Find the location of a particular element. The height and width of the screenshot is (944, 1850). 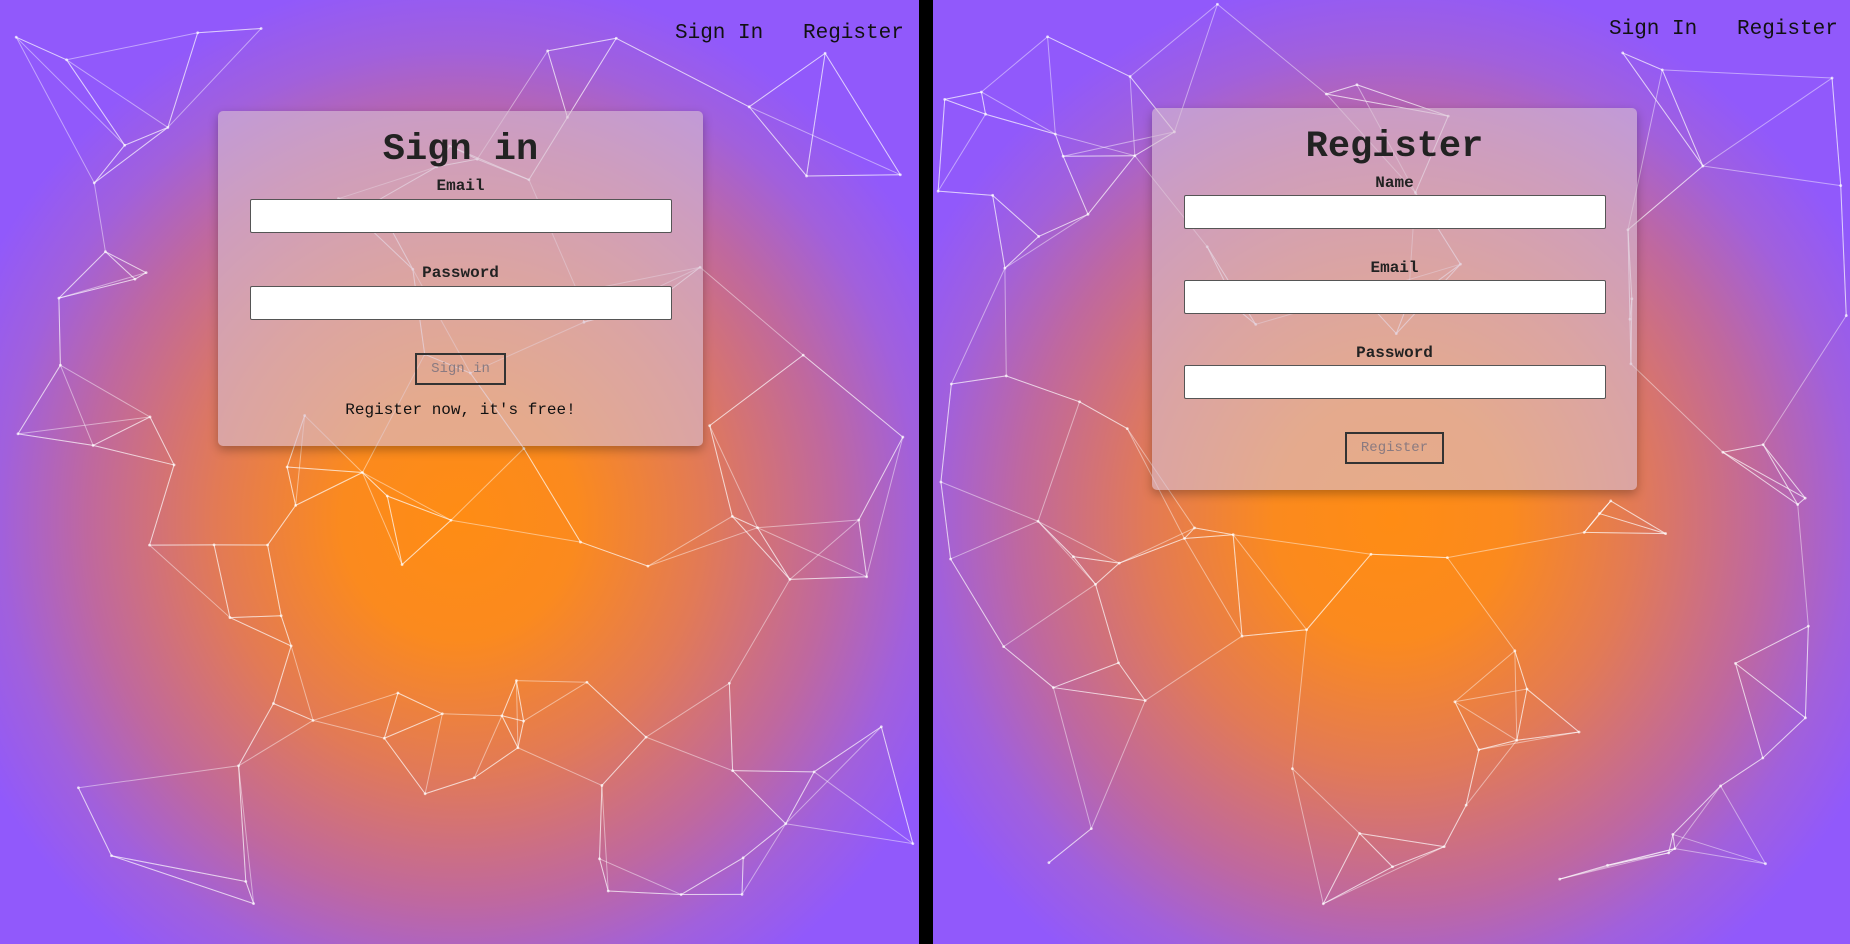

name-label: Name is located at coordinates (1394, 183).